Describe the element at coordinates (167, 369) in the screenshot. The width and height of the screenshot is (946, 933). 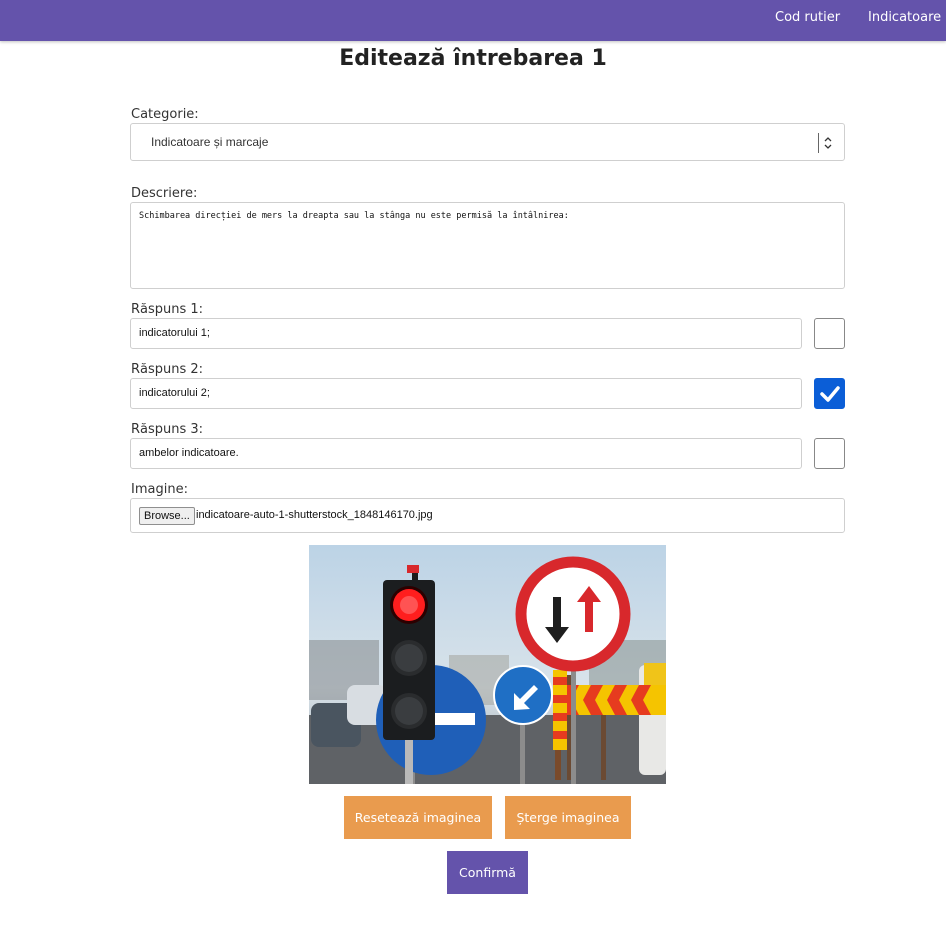
I see `answer-2-label: Răspuns 2:` at that location.